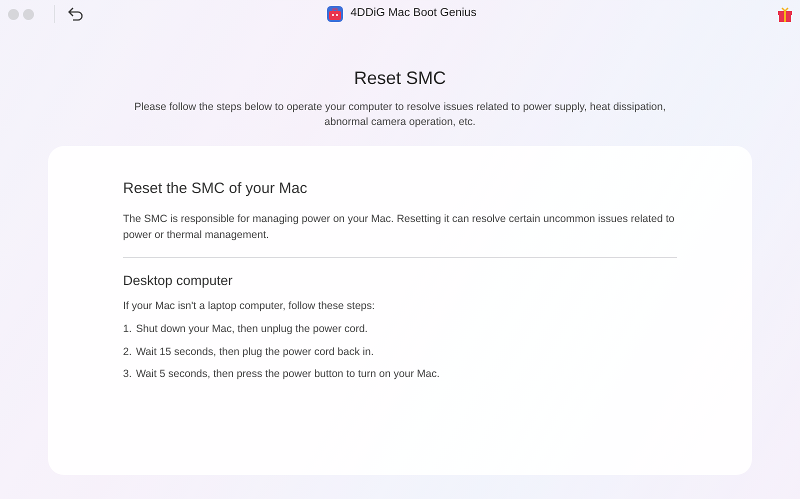 This screenshot has height=499, width=800. I want to click on step-number: 1., so click(128, 329).